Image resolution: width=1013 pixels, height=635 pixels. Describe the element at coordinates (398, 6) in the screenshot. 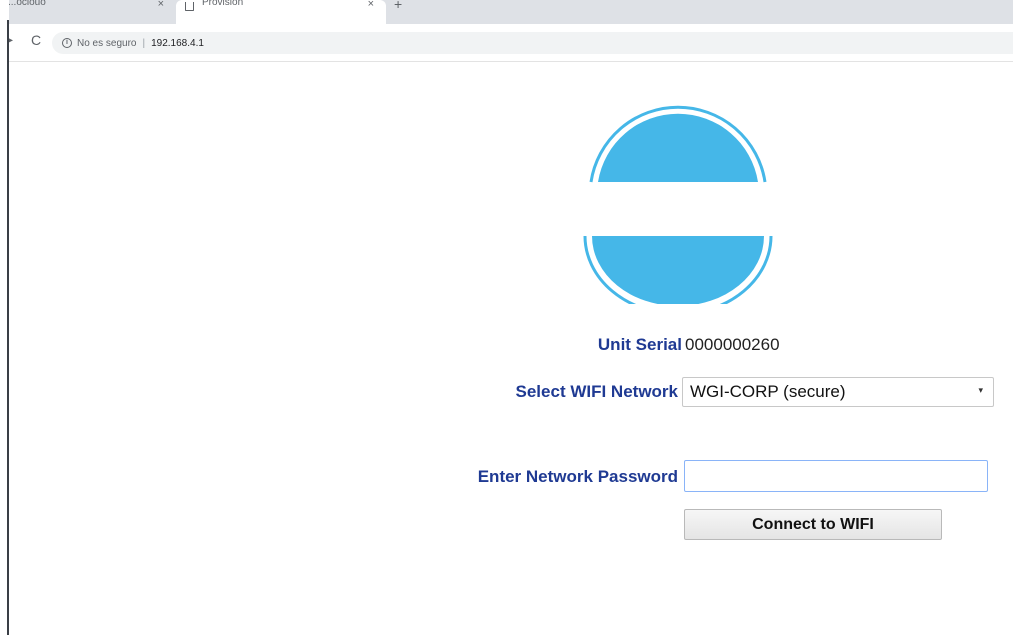

I see `new-tab-button: +` at that location.